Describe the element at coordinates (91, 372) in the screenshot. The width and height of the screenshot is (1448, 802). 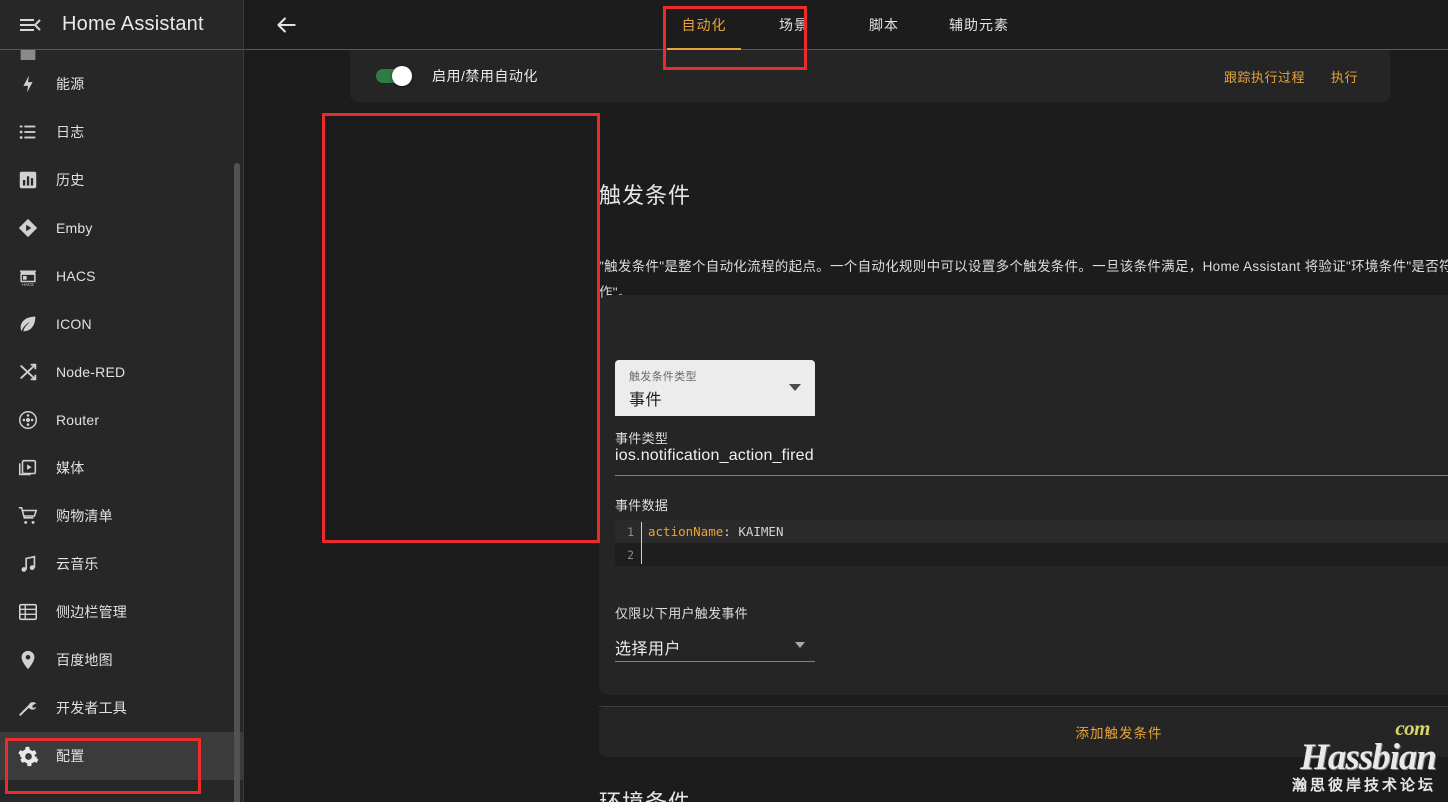
I see `sidebar-item-label: Node-RED` at that location.